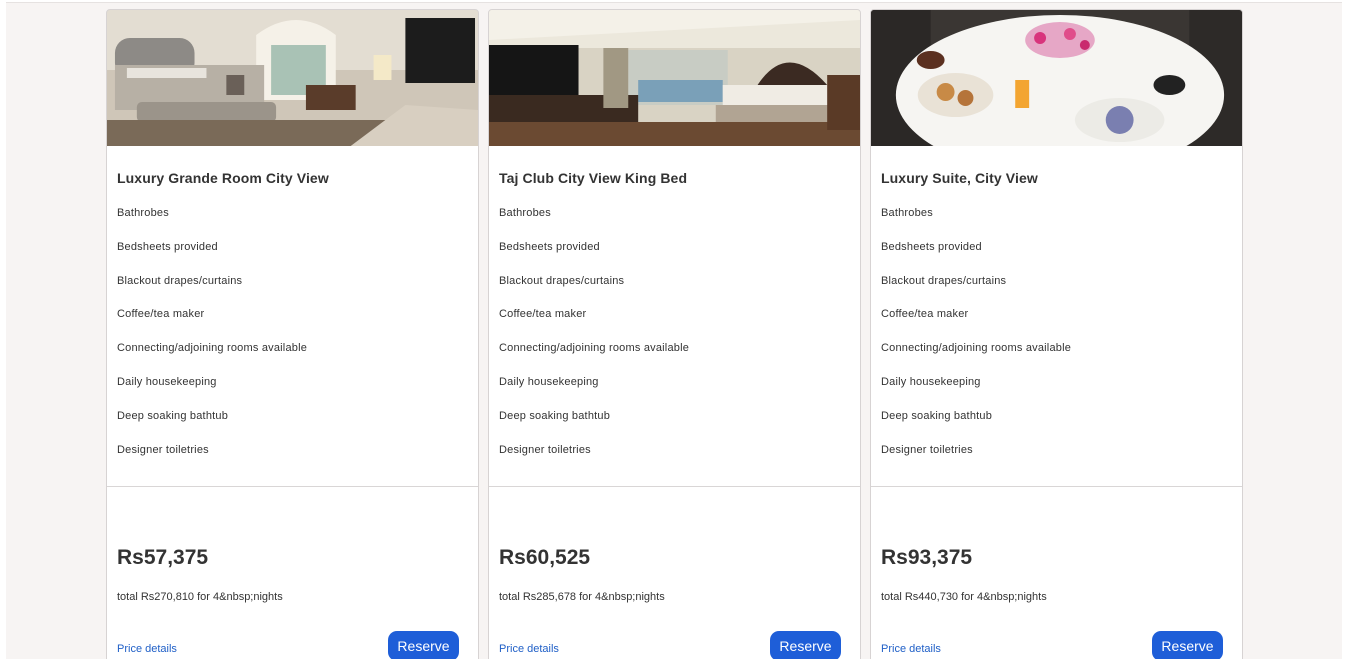  I want to click on room-title: Taj Club City View King Bed, so click(593, 178).